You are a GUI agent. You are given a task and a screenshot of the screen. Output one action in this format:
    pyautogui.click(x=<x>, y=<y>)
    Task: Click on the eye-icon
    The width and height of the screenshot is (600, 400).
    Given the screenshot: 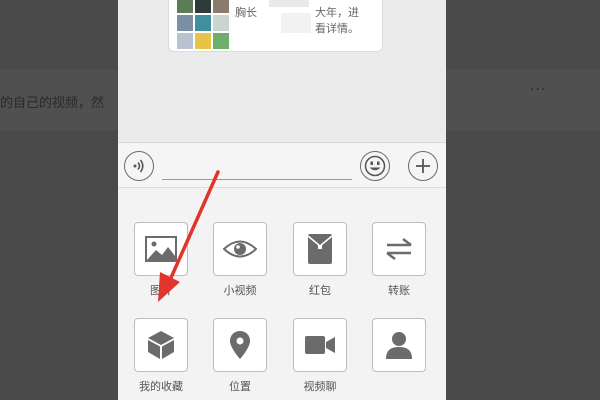 What is the action you would take?
    pyautogui.click(x=240, y=249)
    